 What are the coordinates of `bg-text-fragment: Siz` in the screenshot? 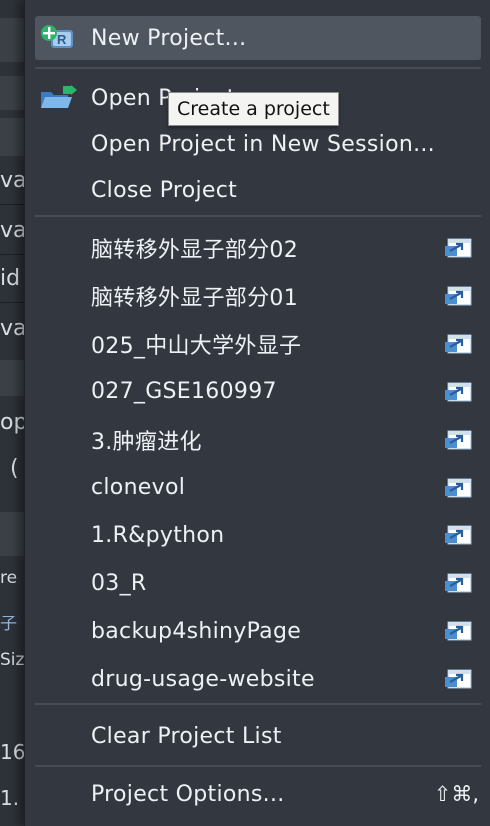 It's located at (12, 660).